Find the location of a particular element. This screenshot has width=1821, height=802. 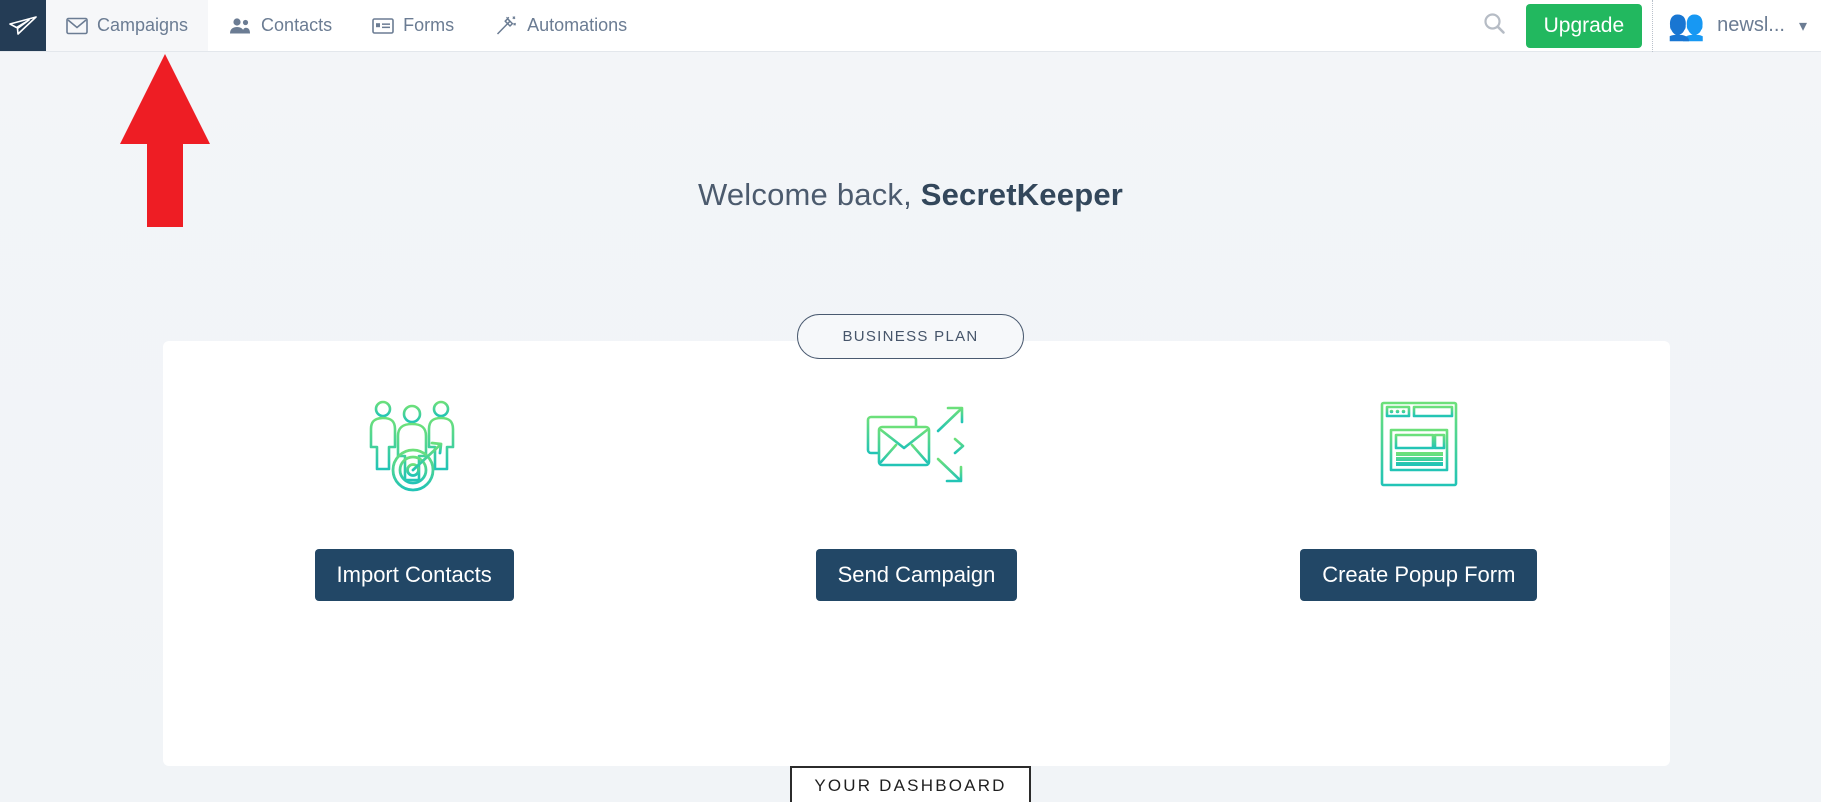

nav-item-forms: Forms is located at coordinates (413, 25).